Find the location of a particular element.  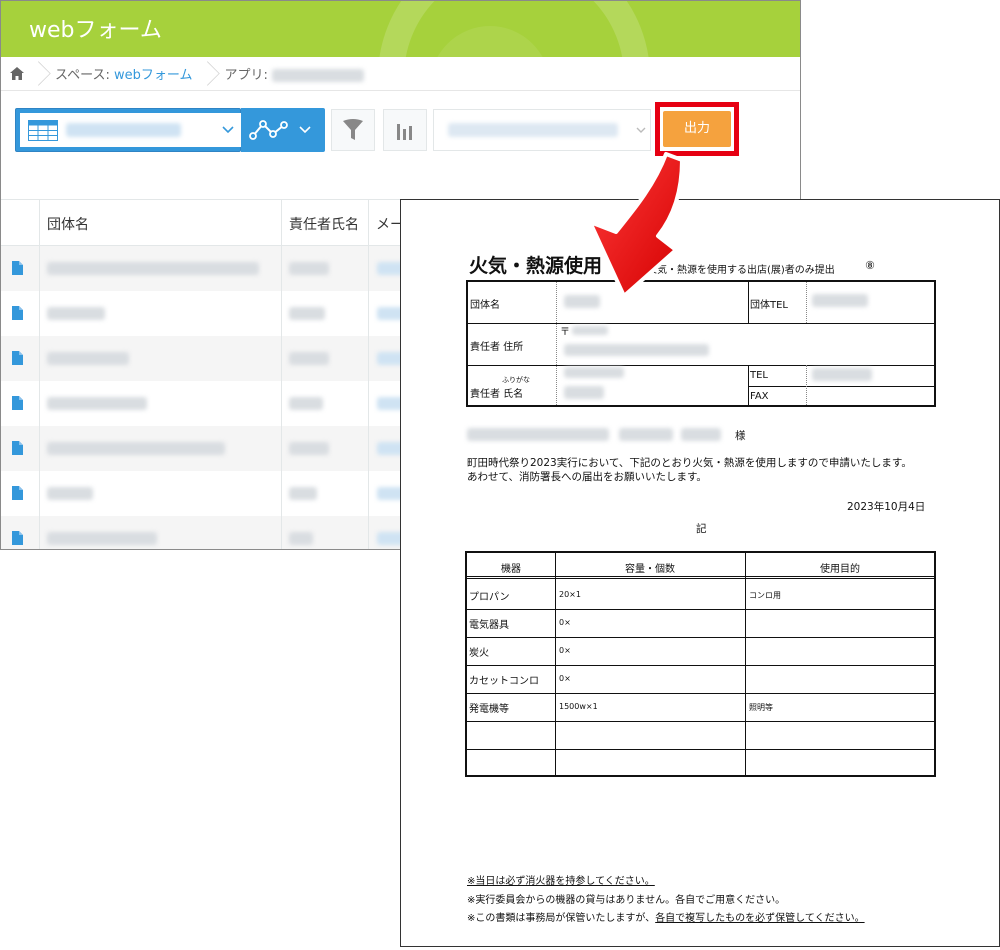

equipment-row: 炭火 0× is located at coordinates (700, 652).